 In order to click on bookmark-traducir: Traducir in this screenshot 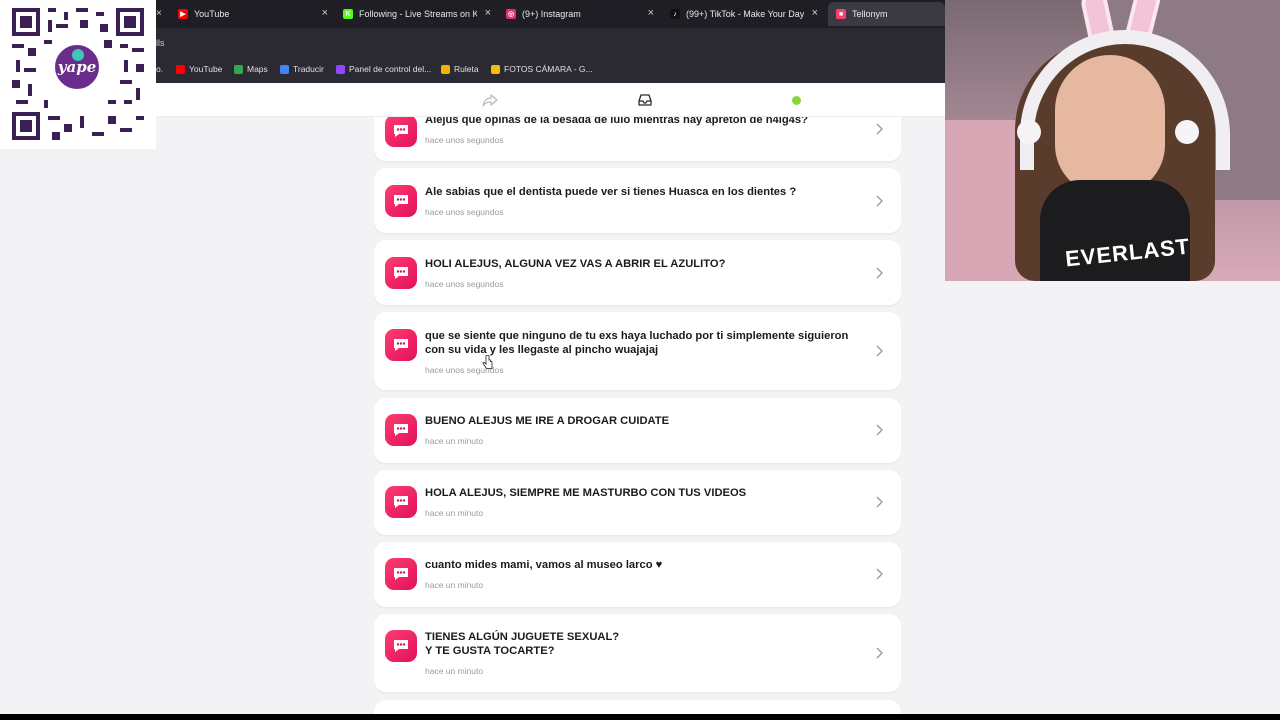, I will do `click(302, 69)`.